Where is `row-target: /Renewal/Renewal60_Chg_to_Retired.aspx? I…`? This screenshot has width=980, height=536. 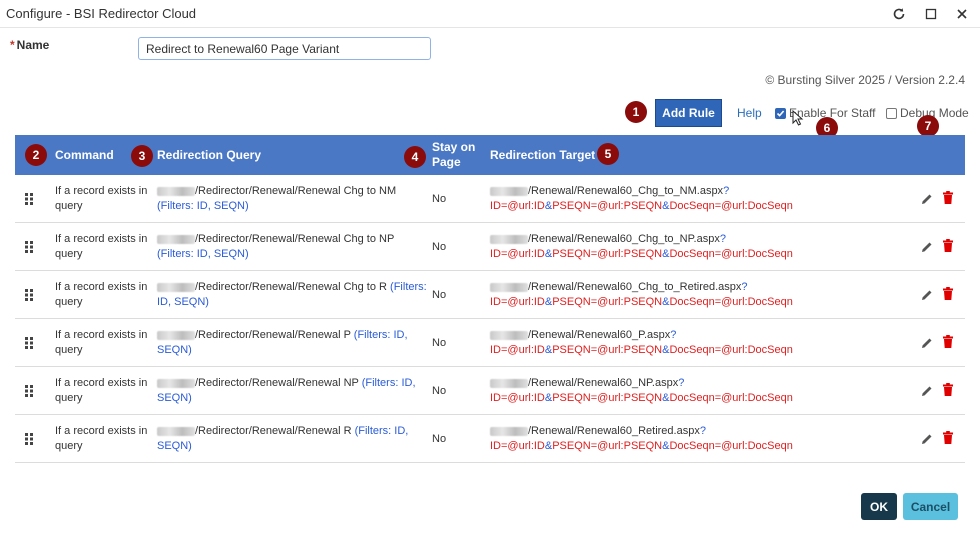 row-target: /Renewal/Renewal60_Chg_to_Retired.aspx? I… is located at coordinates (690, 295).